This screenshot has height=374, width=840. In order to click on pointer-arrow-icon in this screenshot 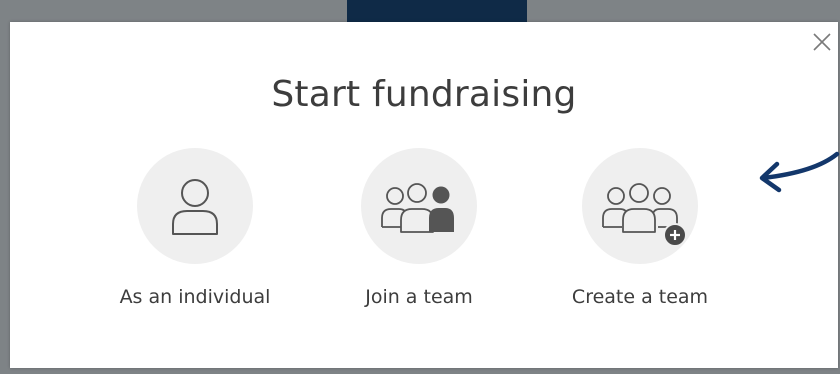, I will do `click(799, 172)`.